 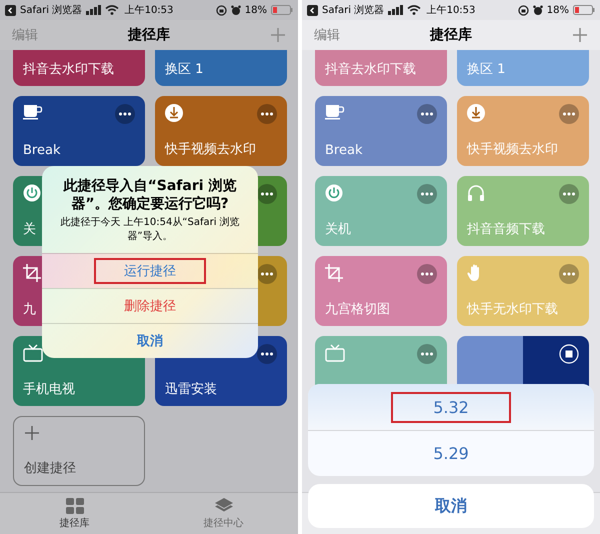 I want to click on alert-action-button: 运行捷径, so click(x=150, y=270).